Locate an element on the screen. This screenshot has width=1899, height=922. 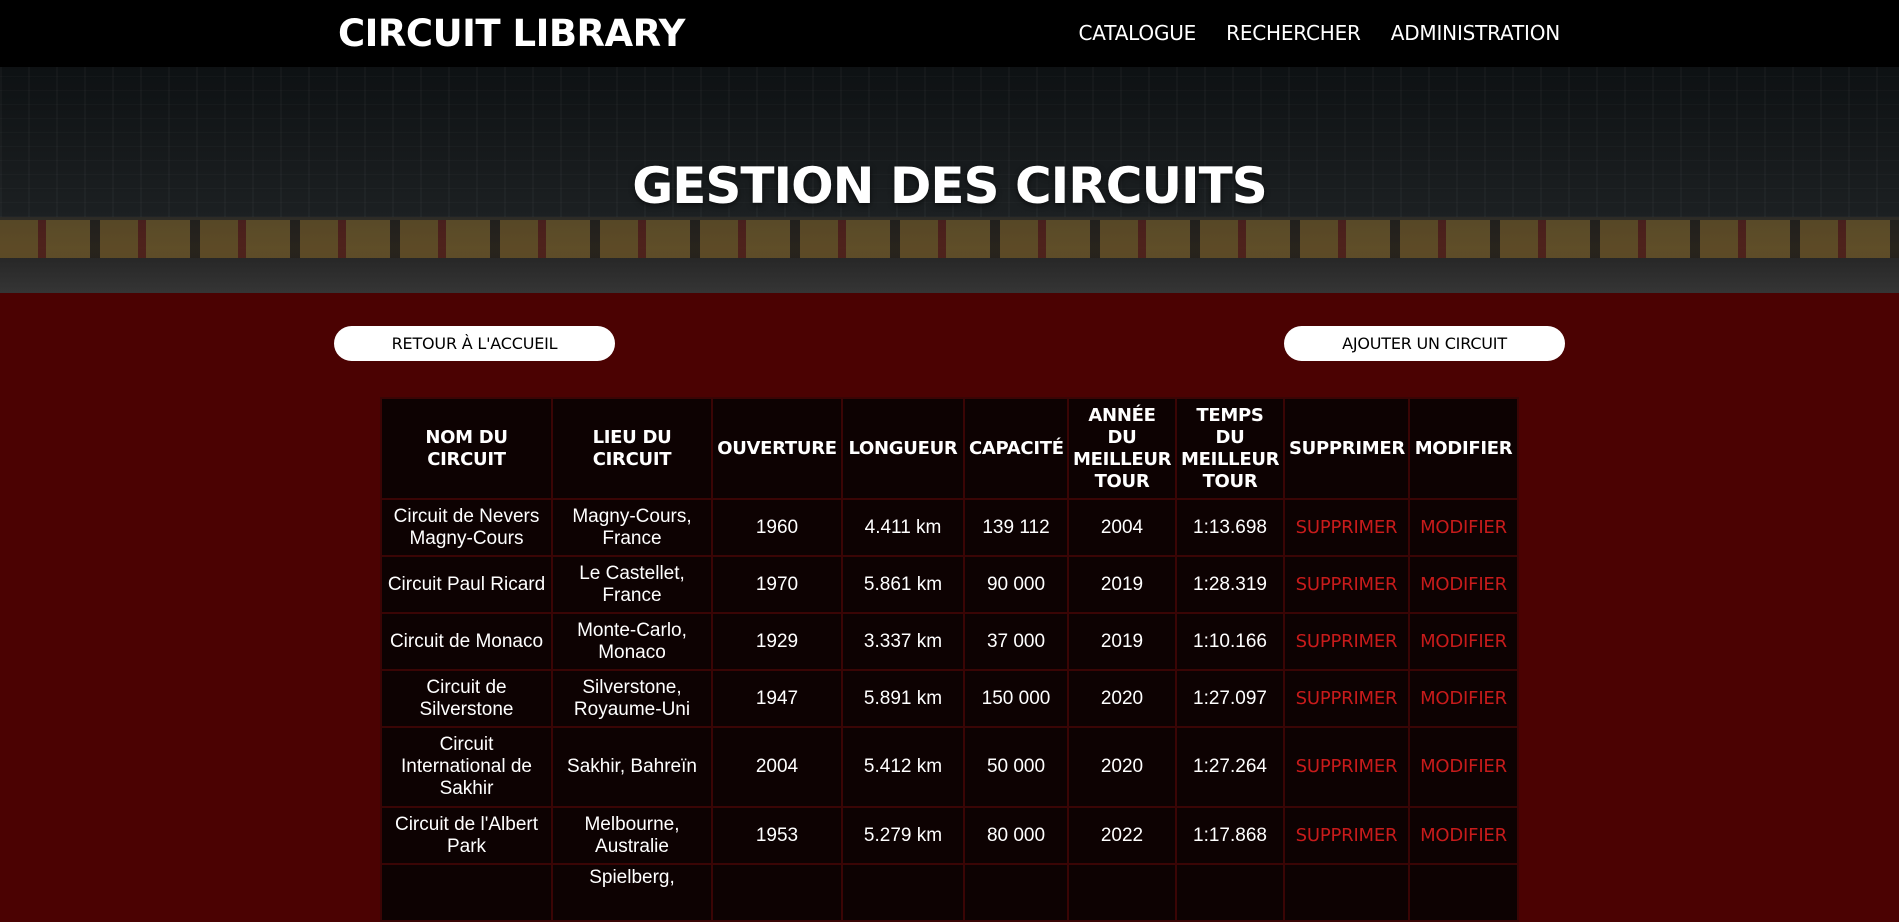
column-header-opening: OUVERTURE is located at coordinates (777, 448).